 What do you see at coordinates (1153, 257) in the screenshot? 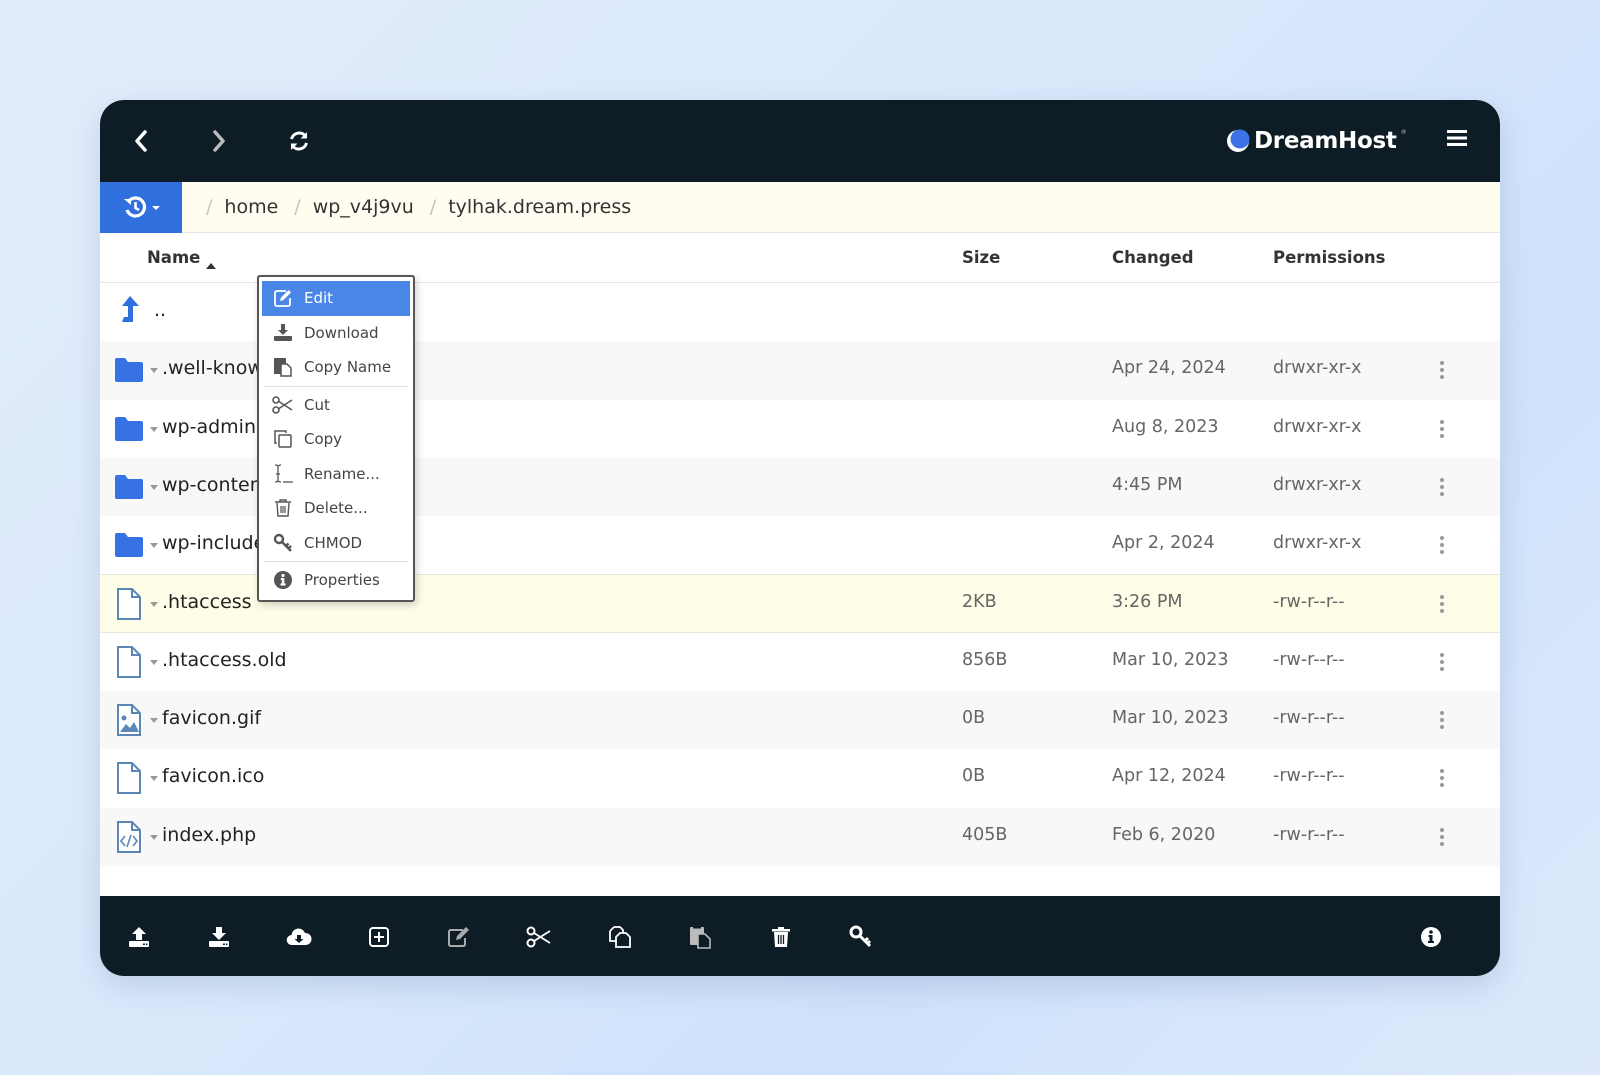
I see `column-header-changed: Changed` at bounding box center [1153, 257].